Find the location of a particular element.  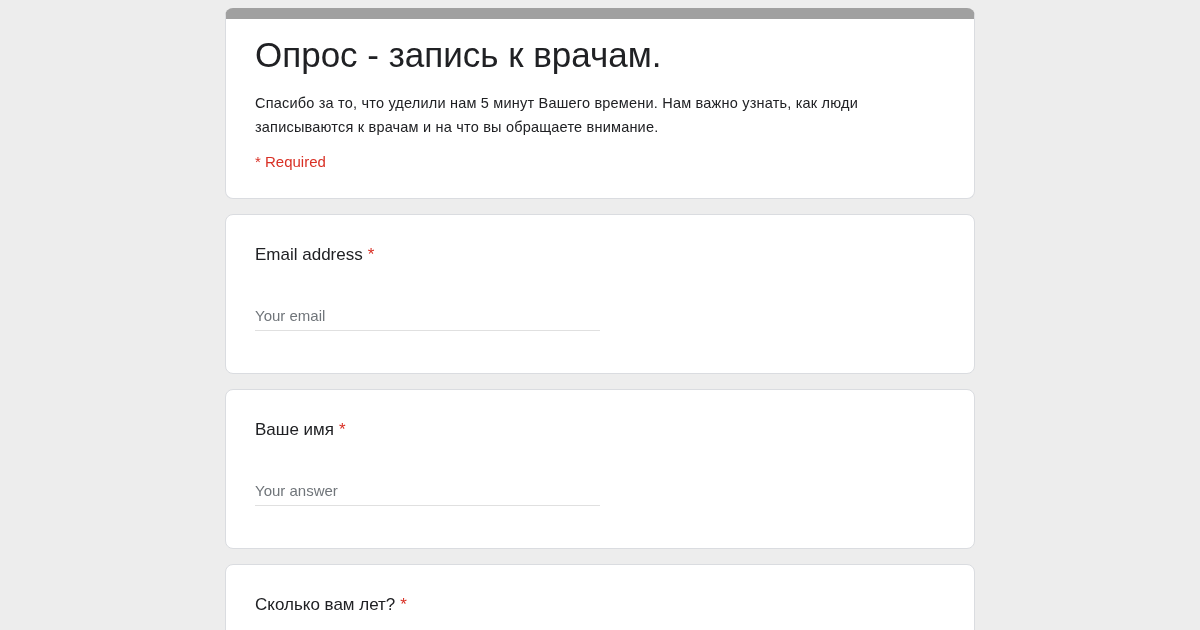

required-note: * Required is located at coordinates (291, 161).